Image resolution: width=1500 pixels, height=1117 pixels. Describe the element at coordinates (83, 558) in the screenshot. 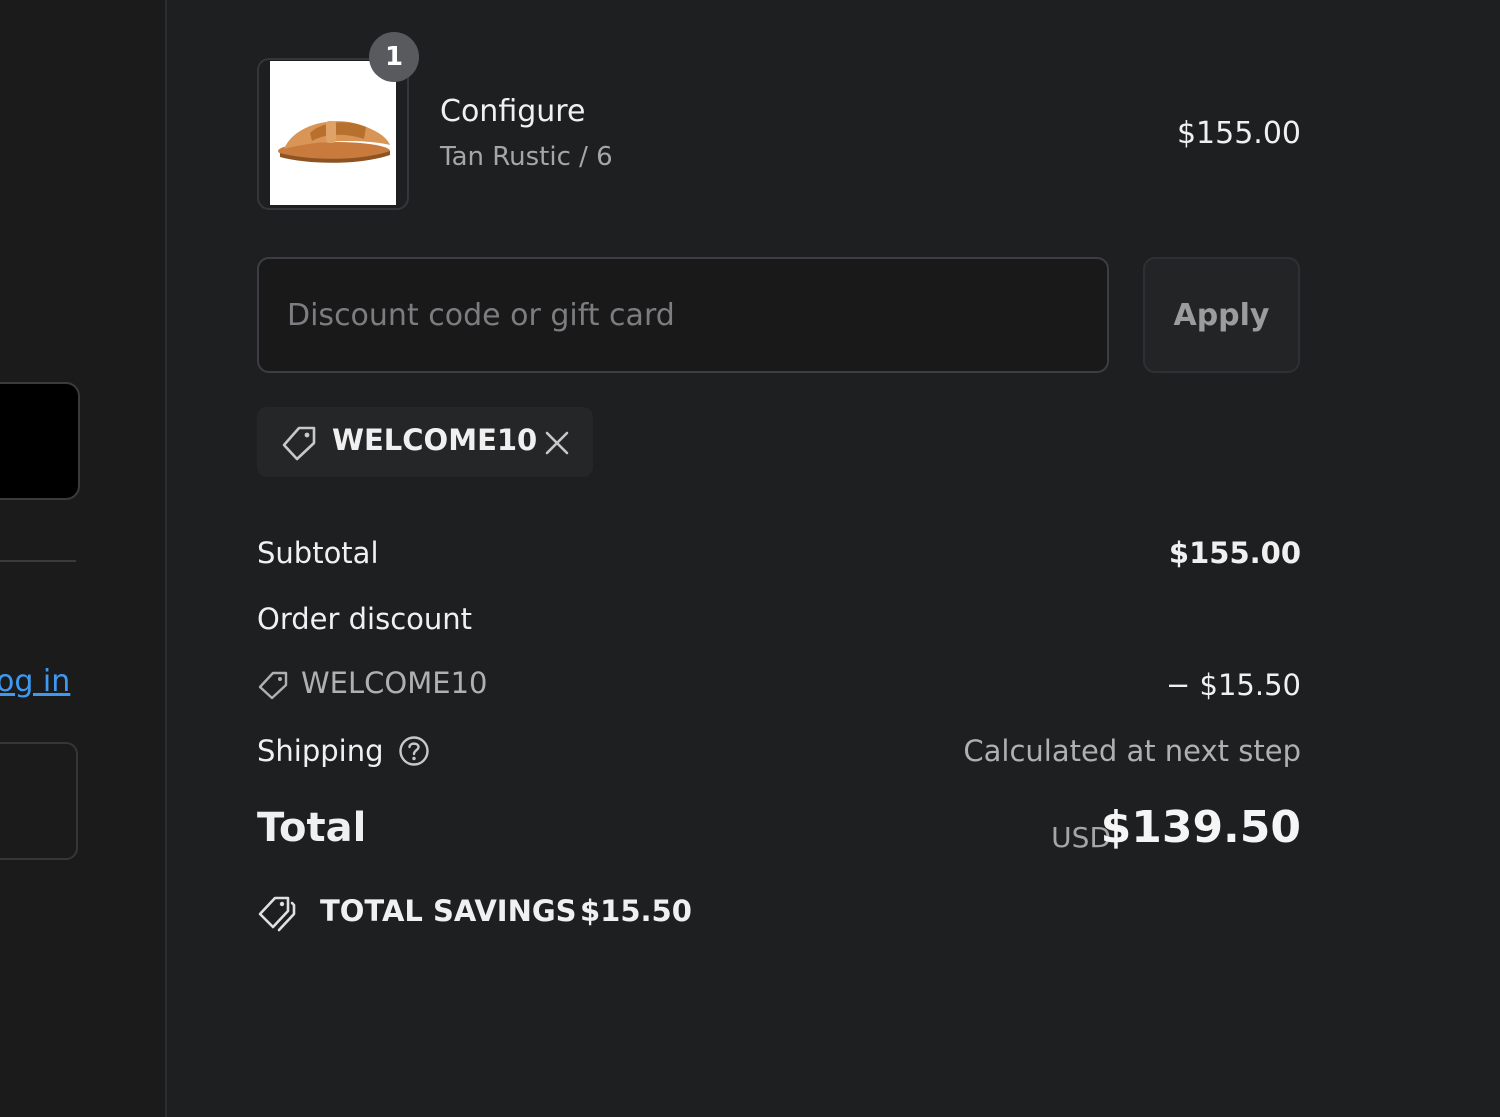

I see `left-pane: og in` at that location.